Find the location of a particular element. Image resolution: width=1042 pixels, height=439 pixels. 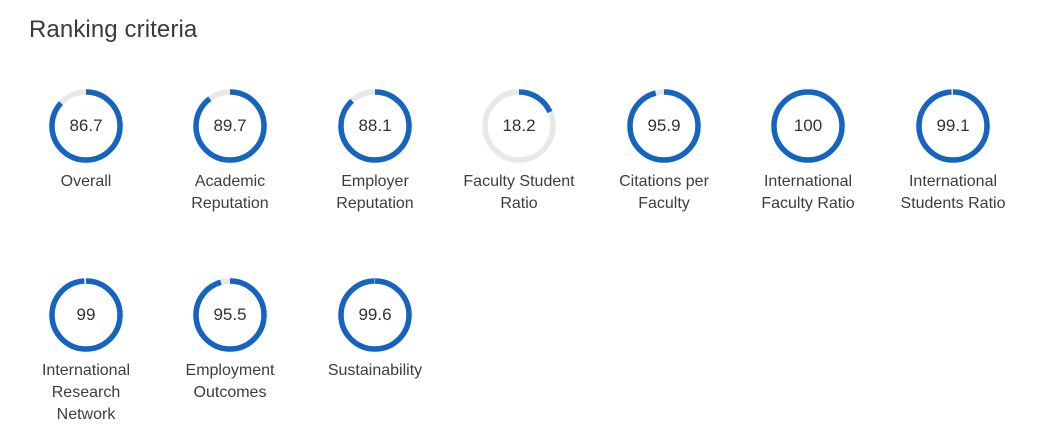

score-ring: 95.5 is located at coordinates (230, 315).